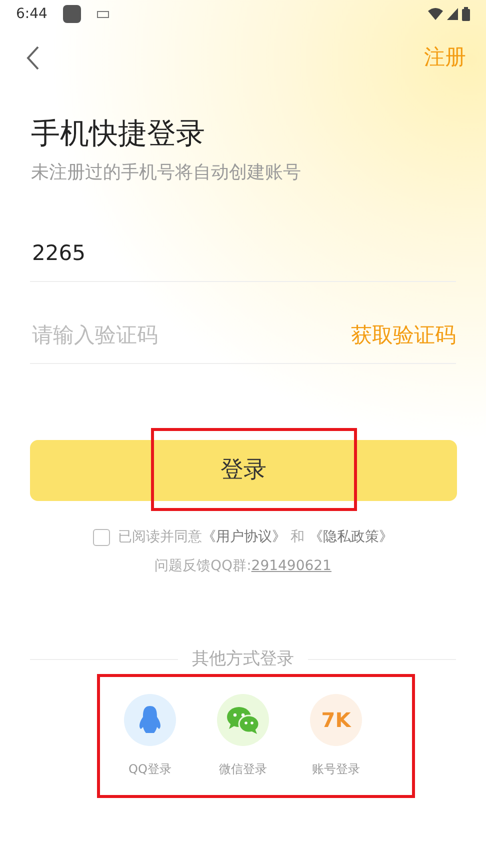 The height and width of the screenshot is (864, 486). Describe the element at coordinates (150, 720) in the screenshot. I see `qq-penguin-icon` at that location.